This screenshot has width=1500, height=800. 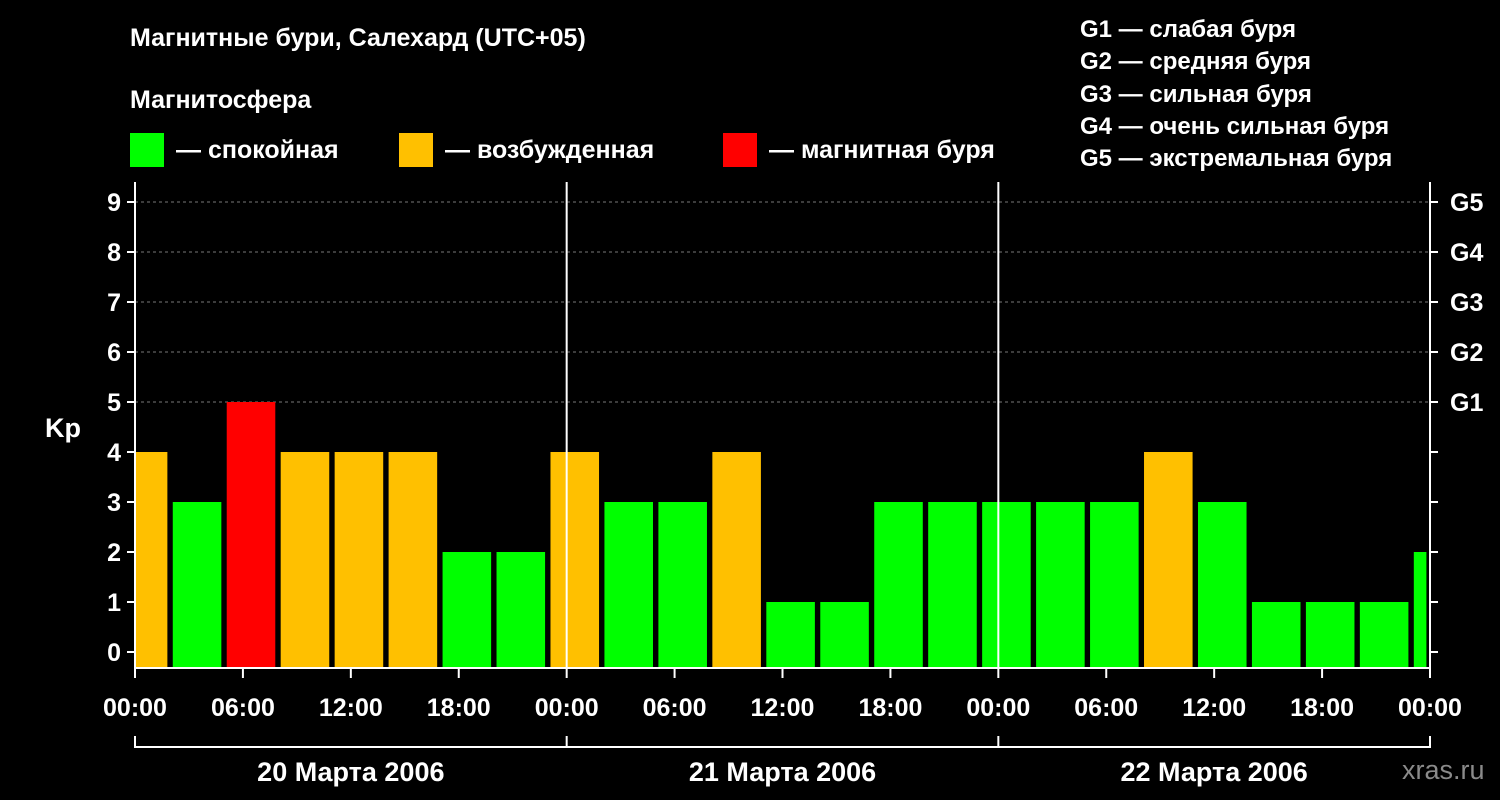 What do you see at coordinates (114, 453) in the screenshot?
I see `y-tick-label: 4` at bounding box center [114, 453].